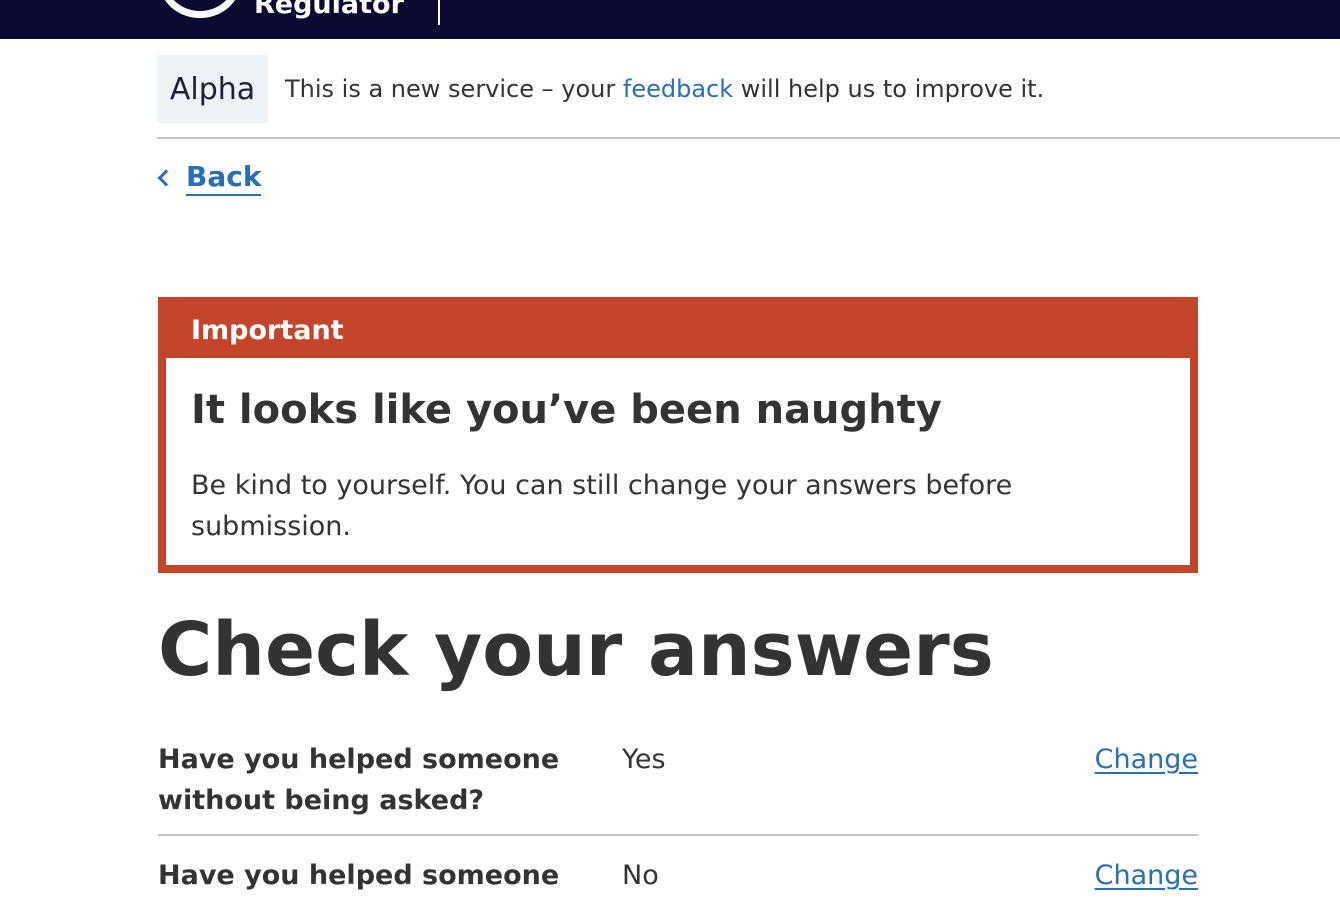 Image resolution: width=1340 pixels, height=898 pixels. Describe the element at coordinates (644, 759) in the screenshot. I see `summary-answer: Yes` at that location.